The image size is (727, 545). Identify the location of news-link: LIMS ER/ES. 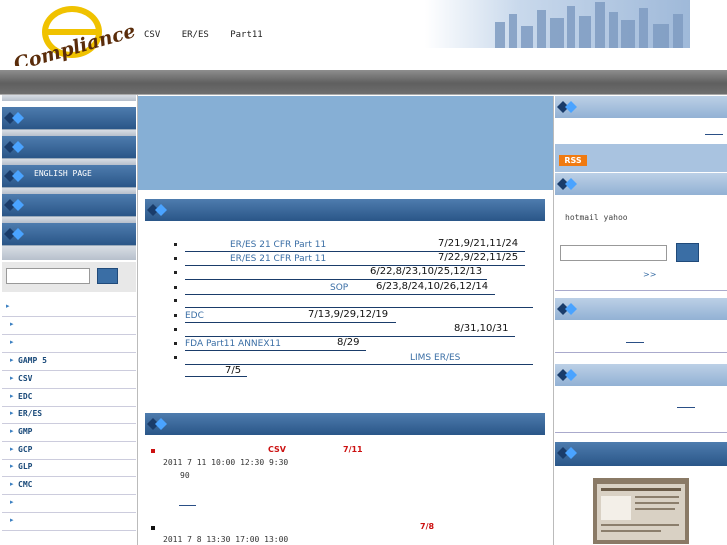
(359, 359).